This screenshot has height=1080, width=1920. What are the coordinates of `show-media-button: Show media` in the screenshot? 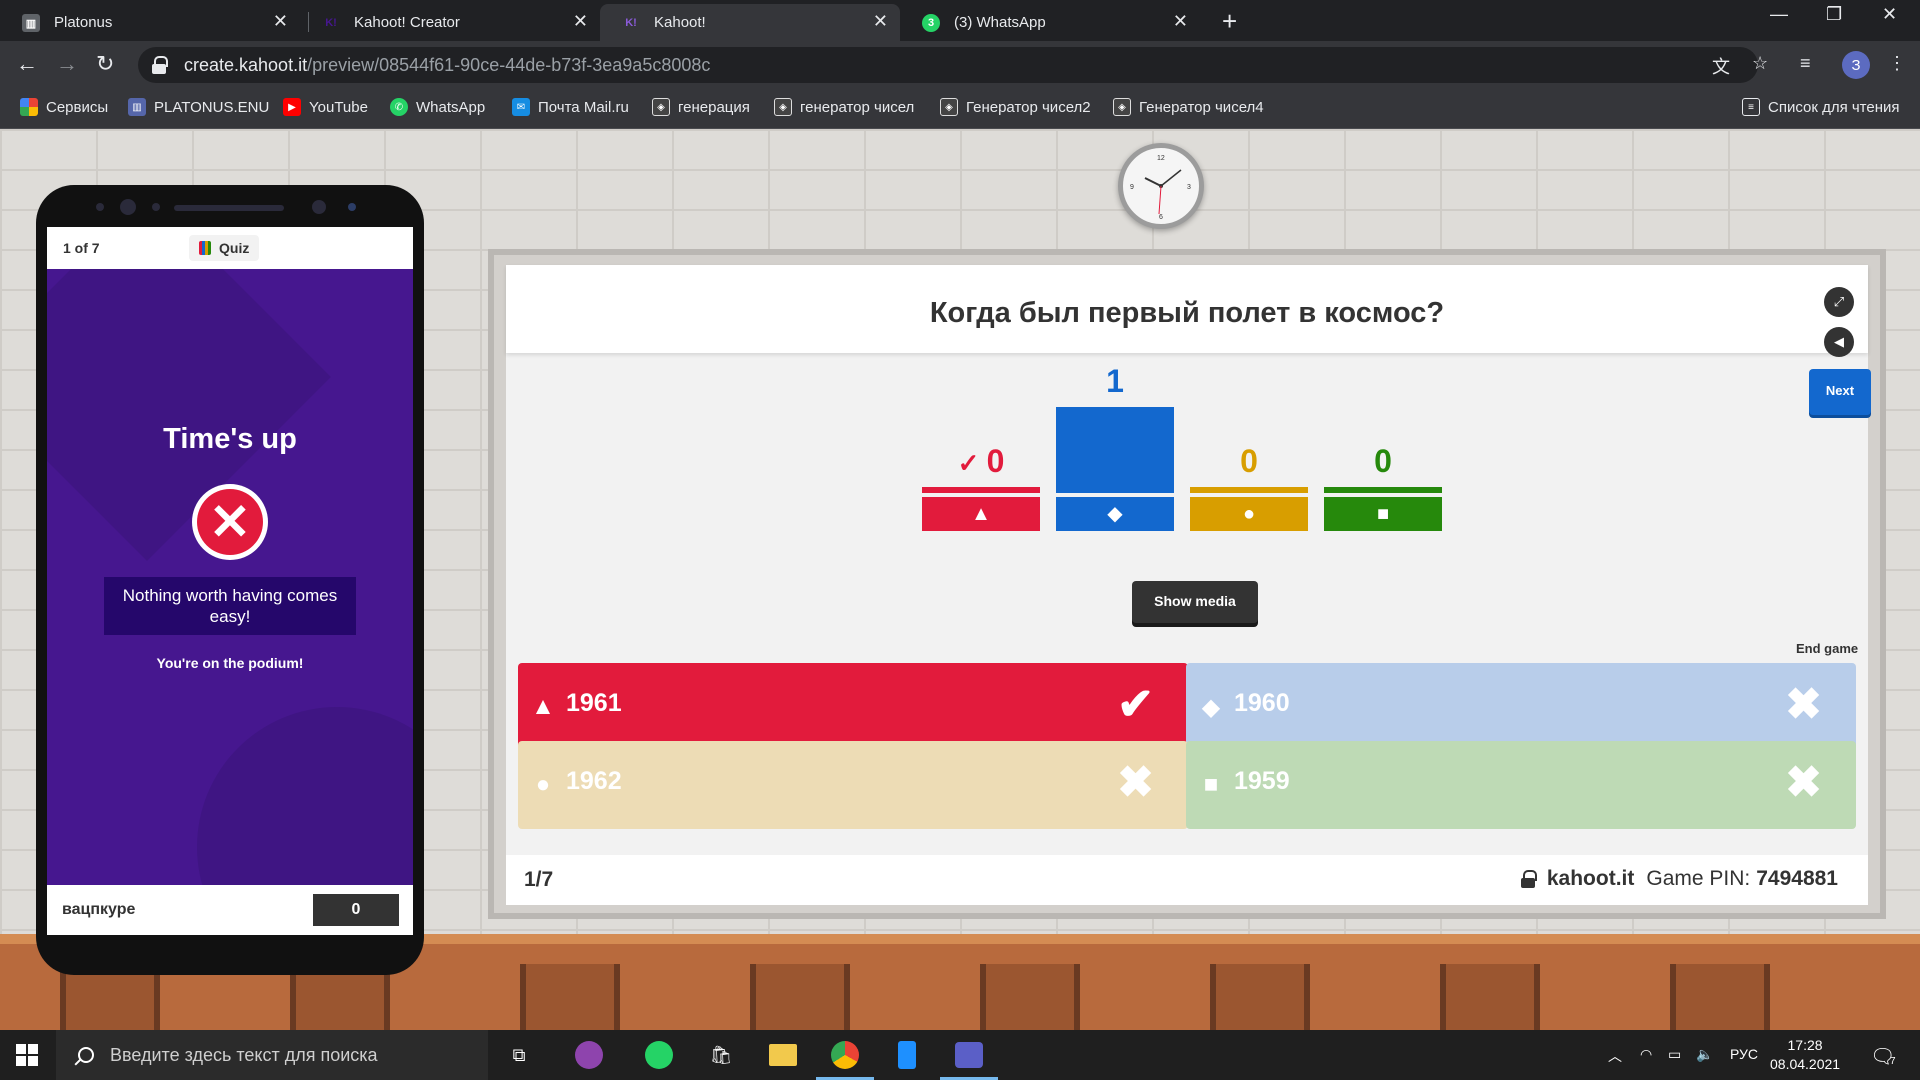 It's located at (1195, 602).